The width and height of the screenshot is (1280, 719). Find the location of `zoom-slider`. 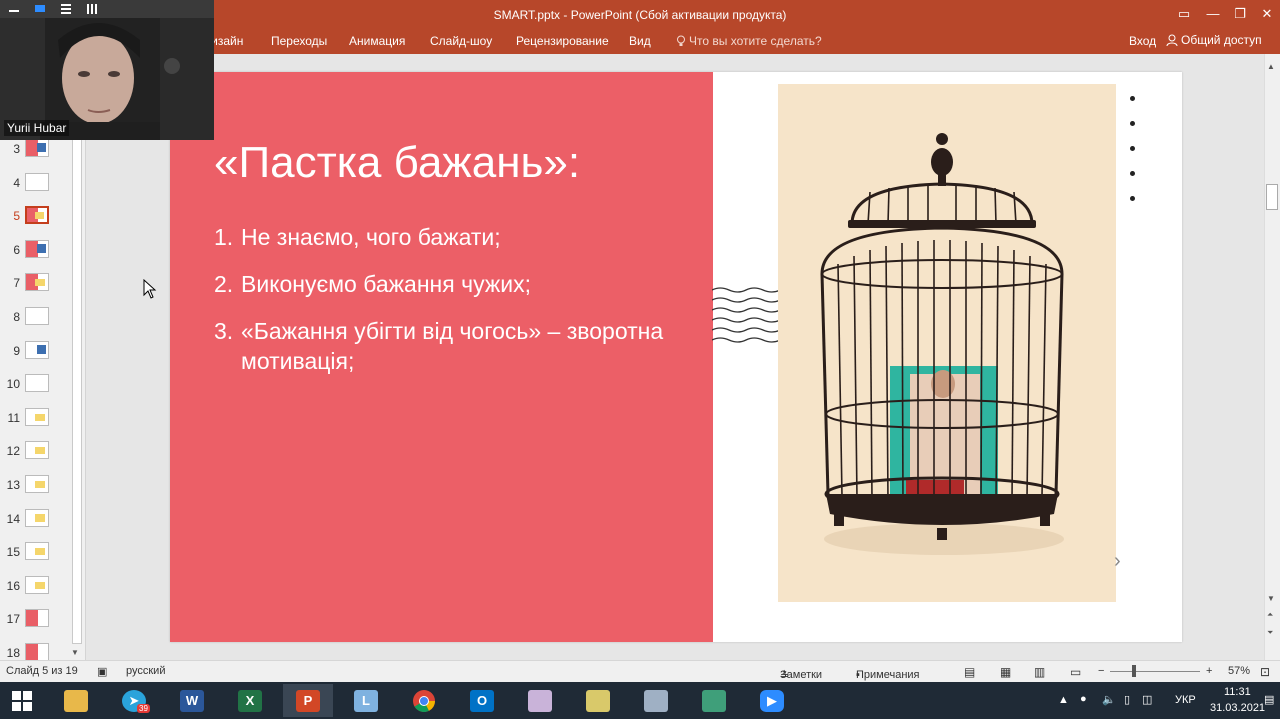

zoom-slider is located at coordinates (1155, 671).